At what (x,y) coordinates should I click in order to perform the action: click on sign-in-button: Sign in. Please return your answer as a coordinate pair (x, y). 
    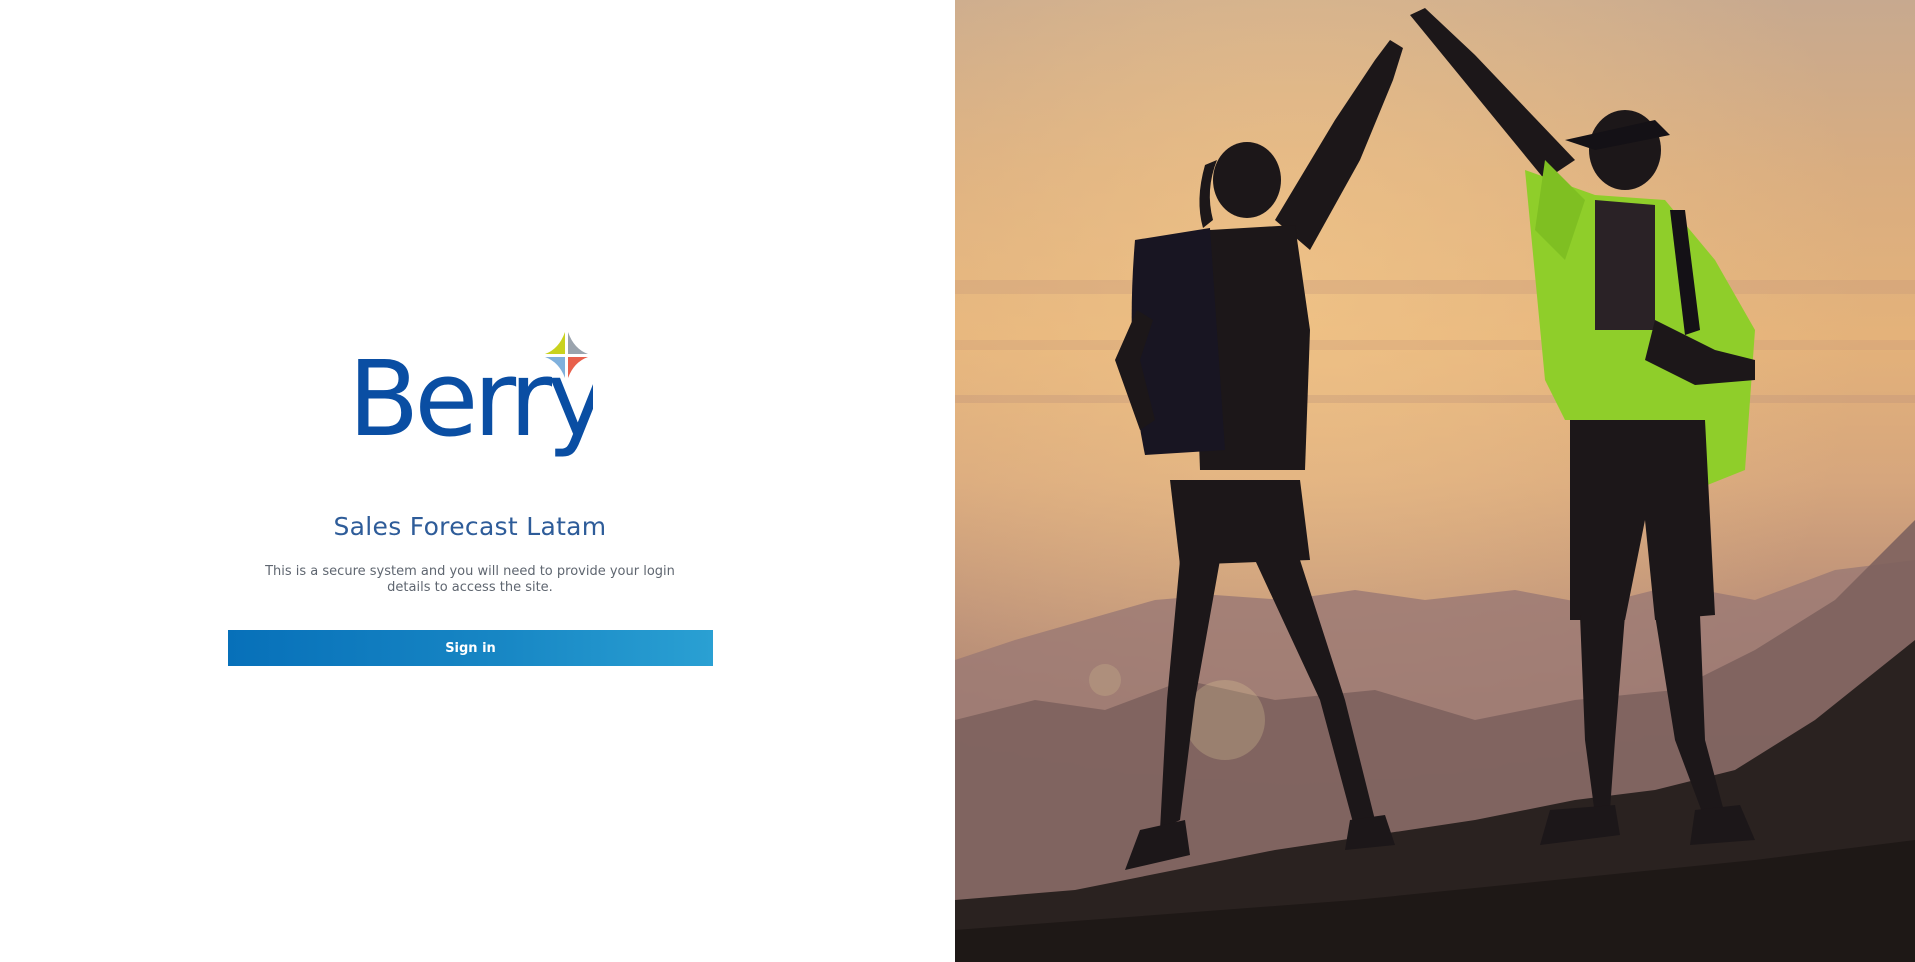
    Looking at the image, I should click on (470, 648).